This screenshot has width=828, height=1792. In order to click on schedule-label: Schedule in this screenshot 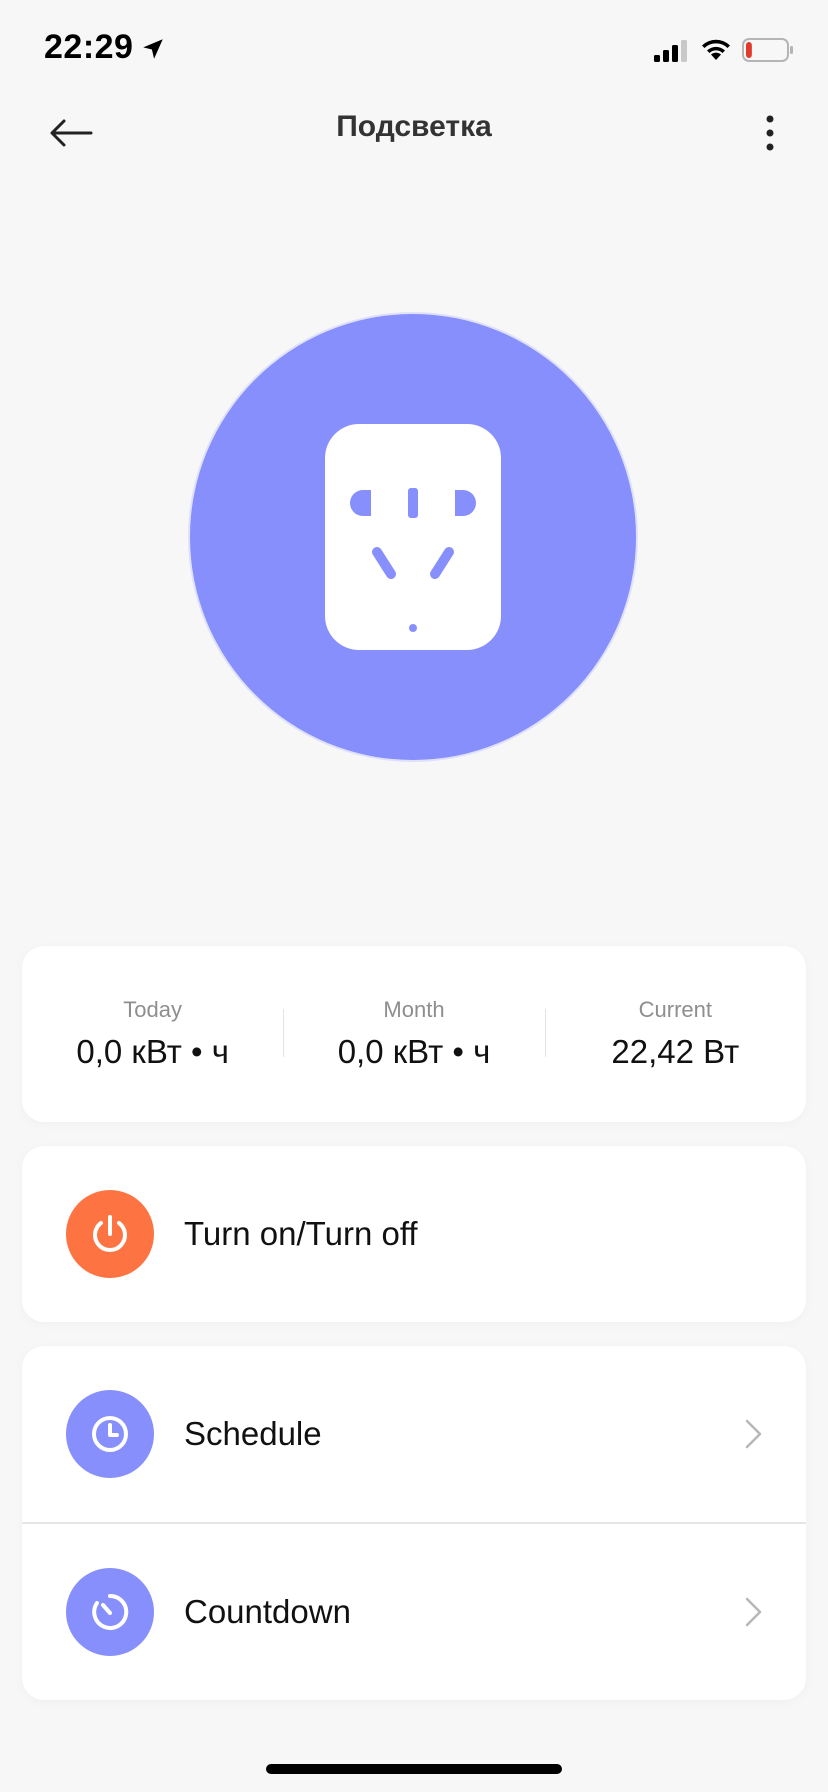, I will do `click(253, 1433)`.